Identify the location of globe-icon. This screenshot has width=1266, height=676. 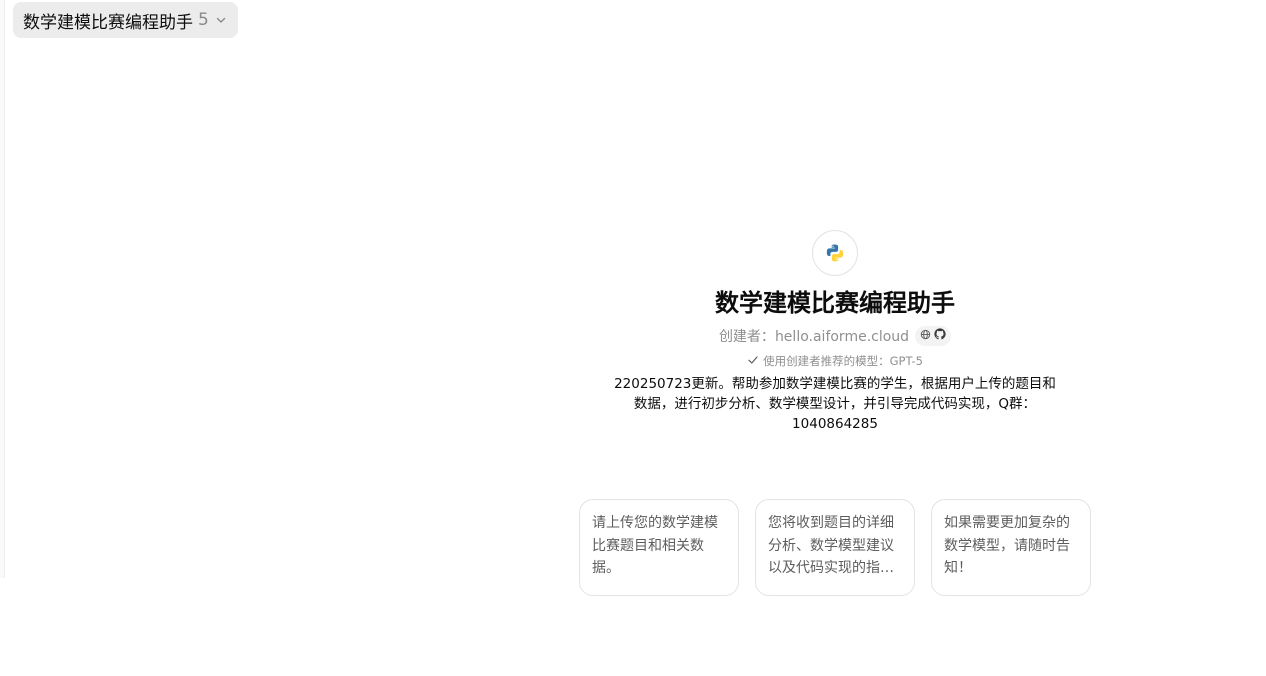
(925, 336).